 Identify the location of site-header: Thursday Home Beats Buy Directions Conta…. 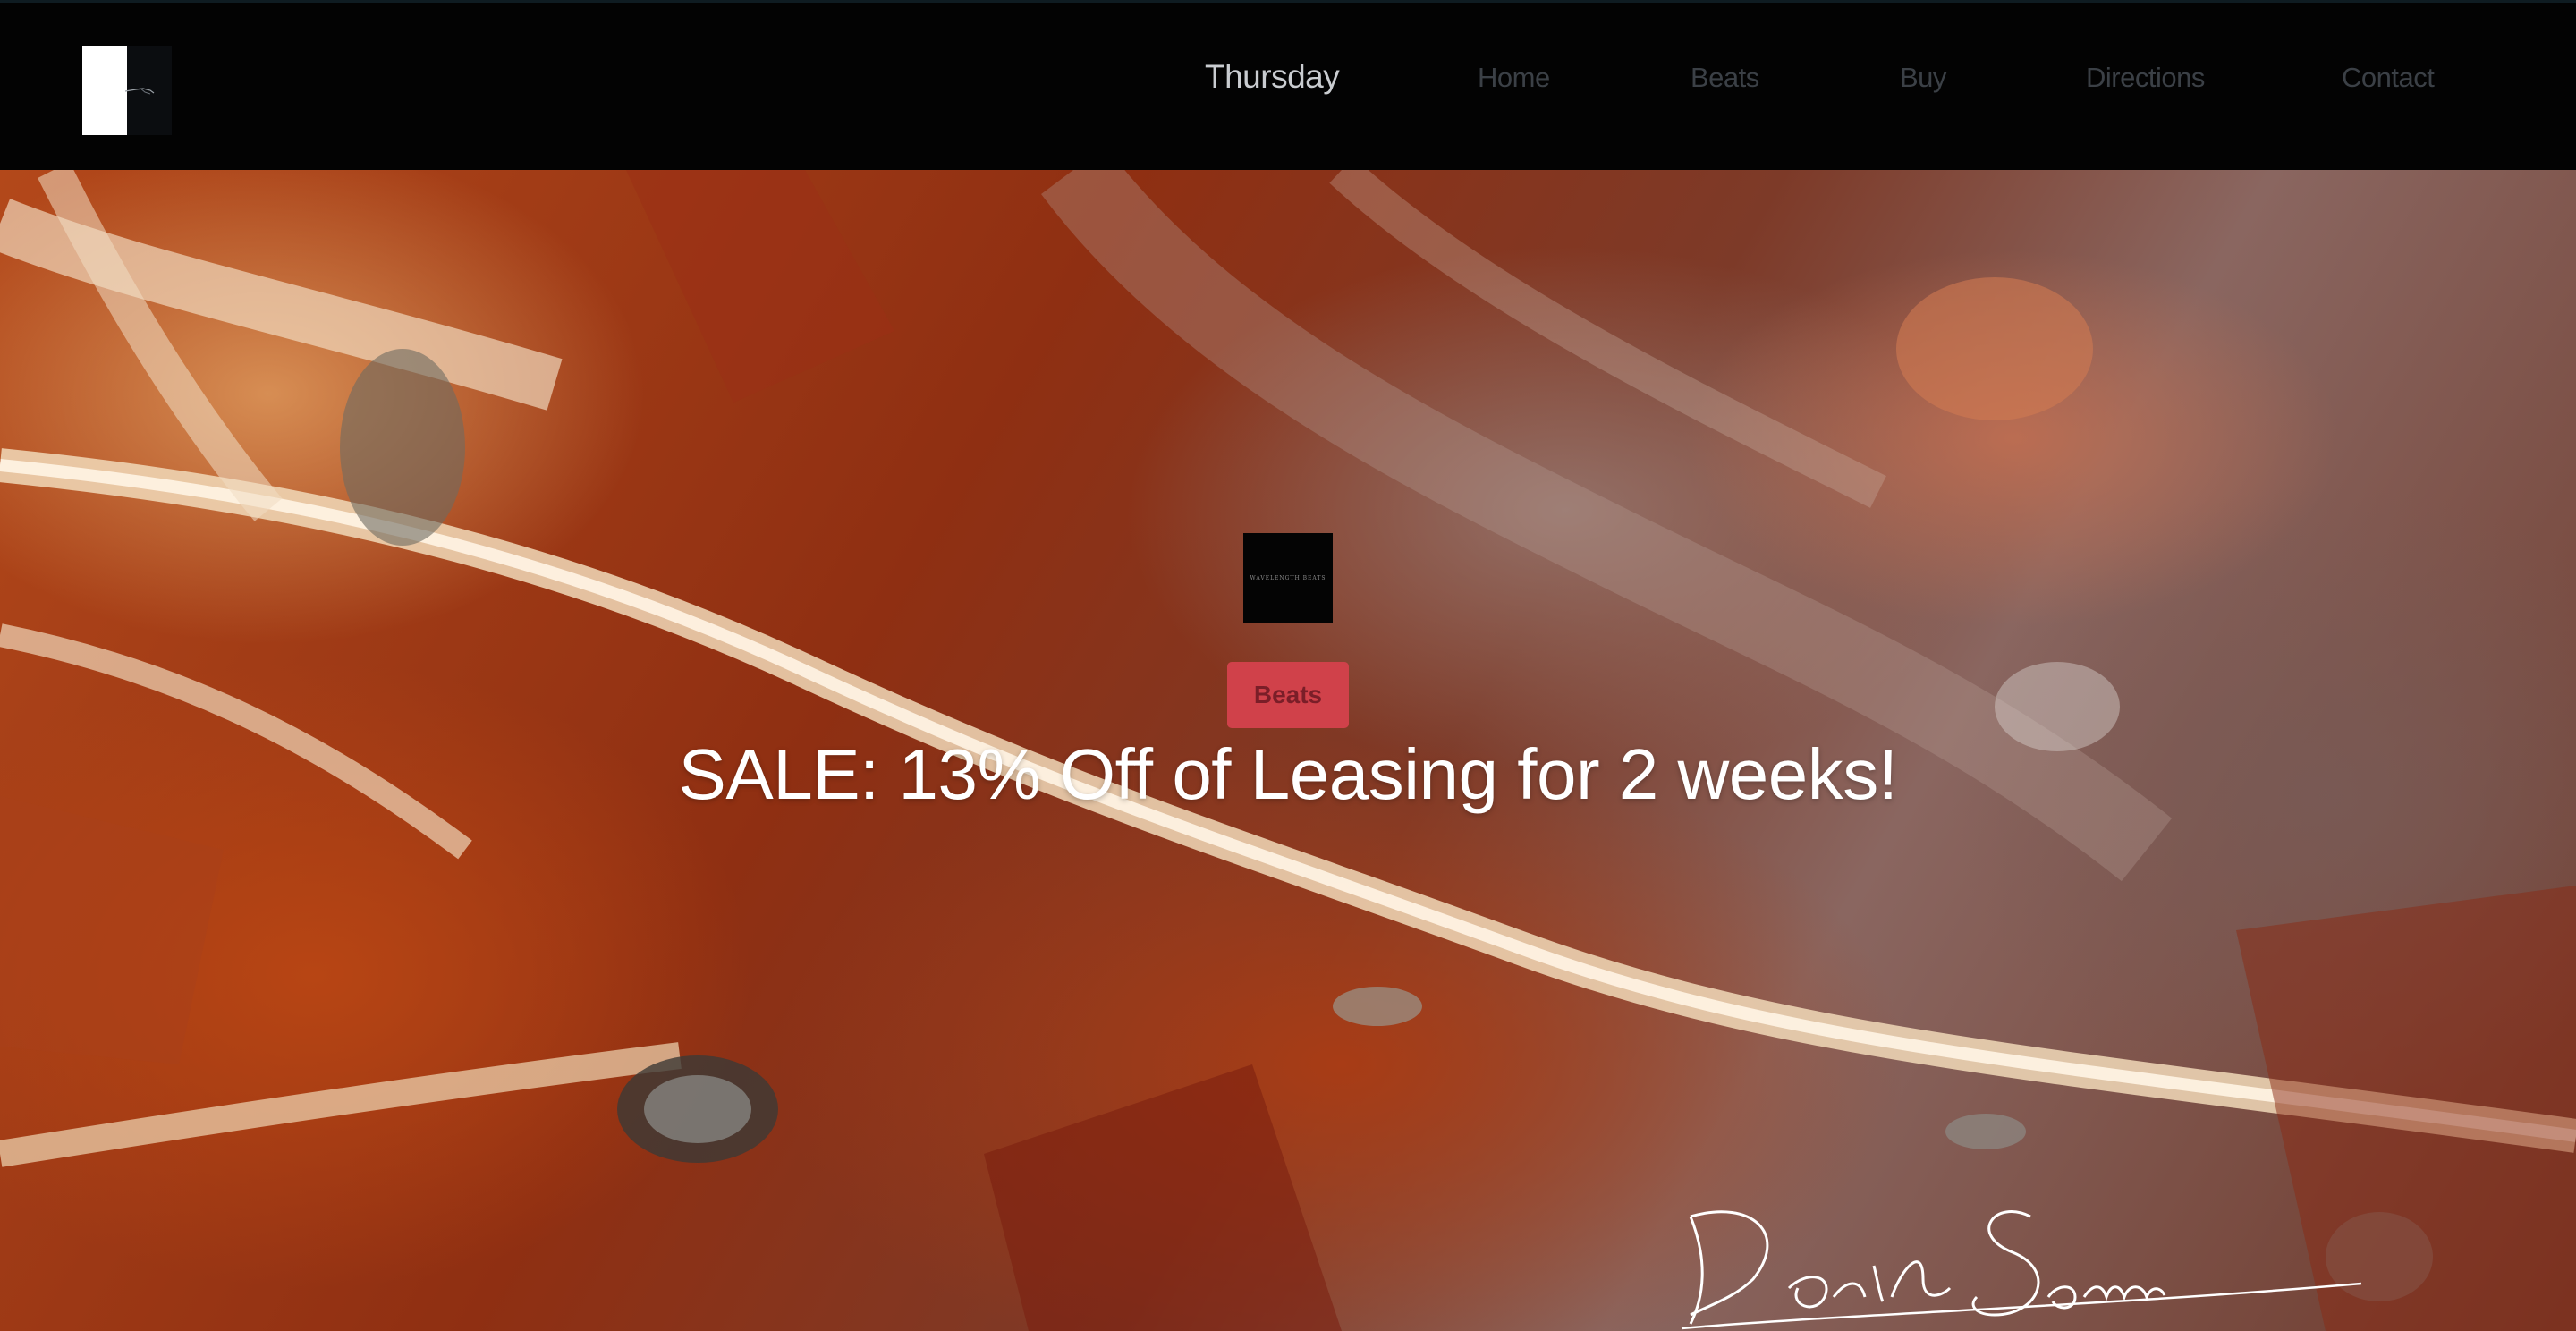
(1288, 85).